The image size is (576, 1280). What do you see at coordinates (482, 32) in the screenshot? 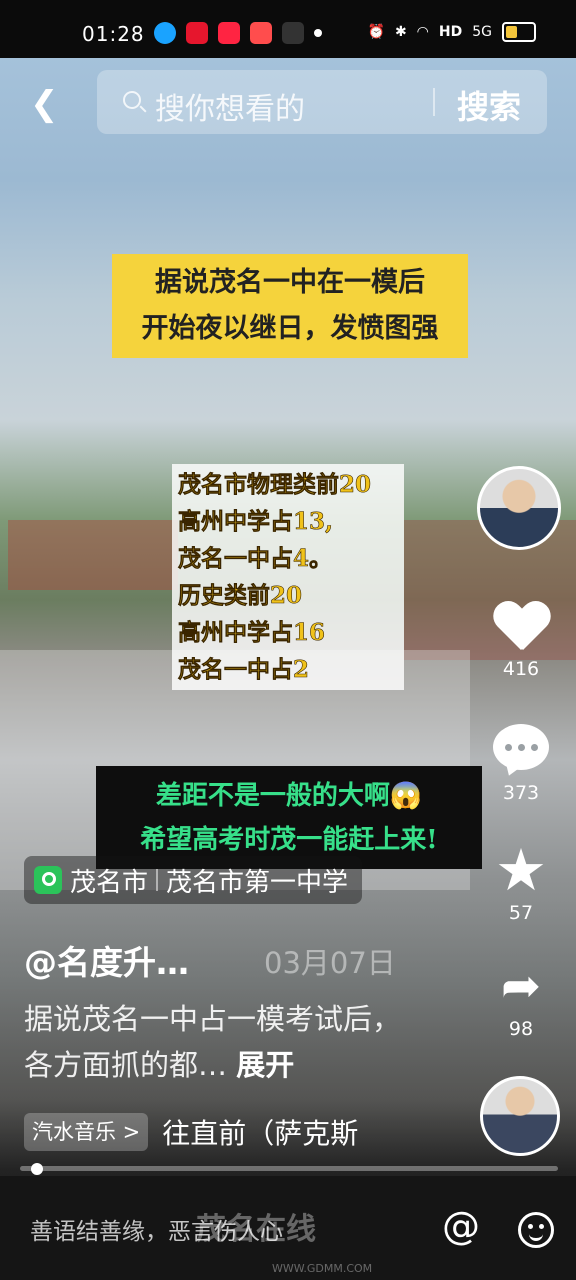
I see `network-label: 5G` at bounding box center [482, 32].